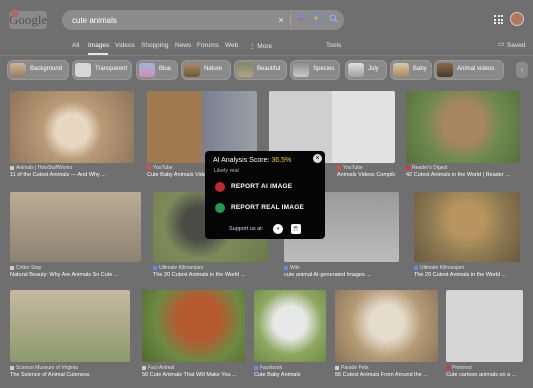 The image size is (533, 388). I want to click on chip-animal-videos: Animal videos, so click(469, 70).